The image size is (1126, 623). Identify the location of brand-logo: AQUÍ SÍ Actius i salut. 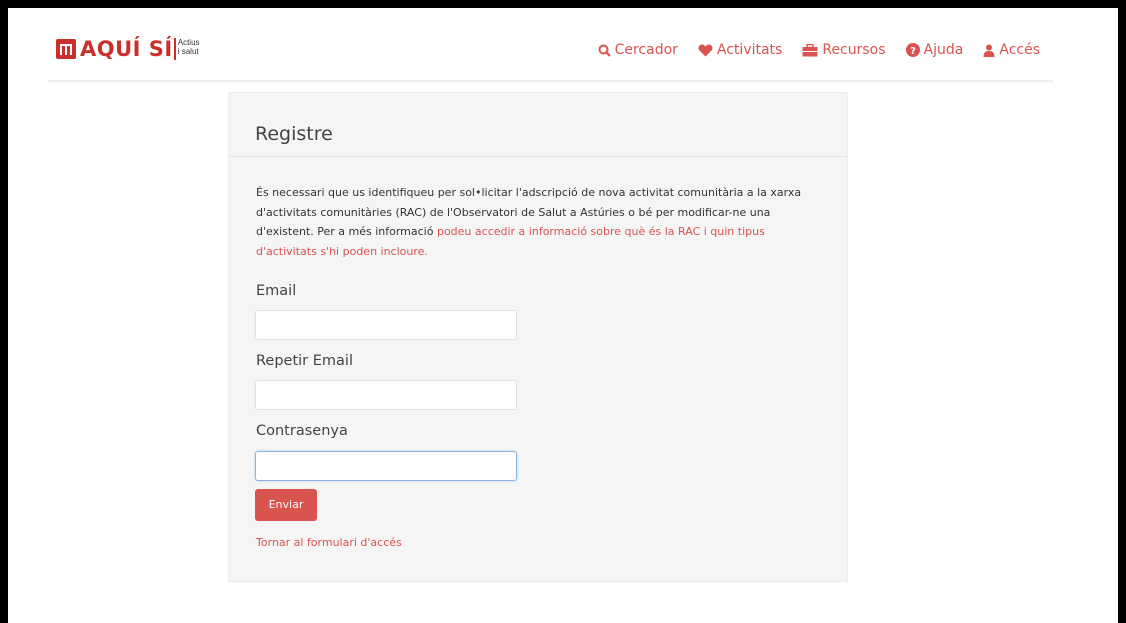
(128, 49).